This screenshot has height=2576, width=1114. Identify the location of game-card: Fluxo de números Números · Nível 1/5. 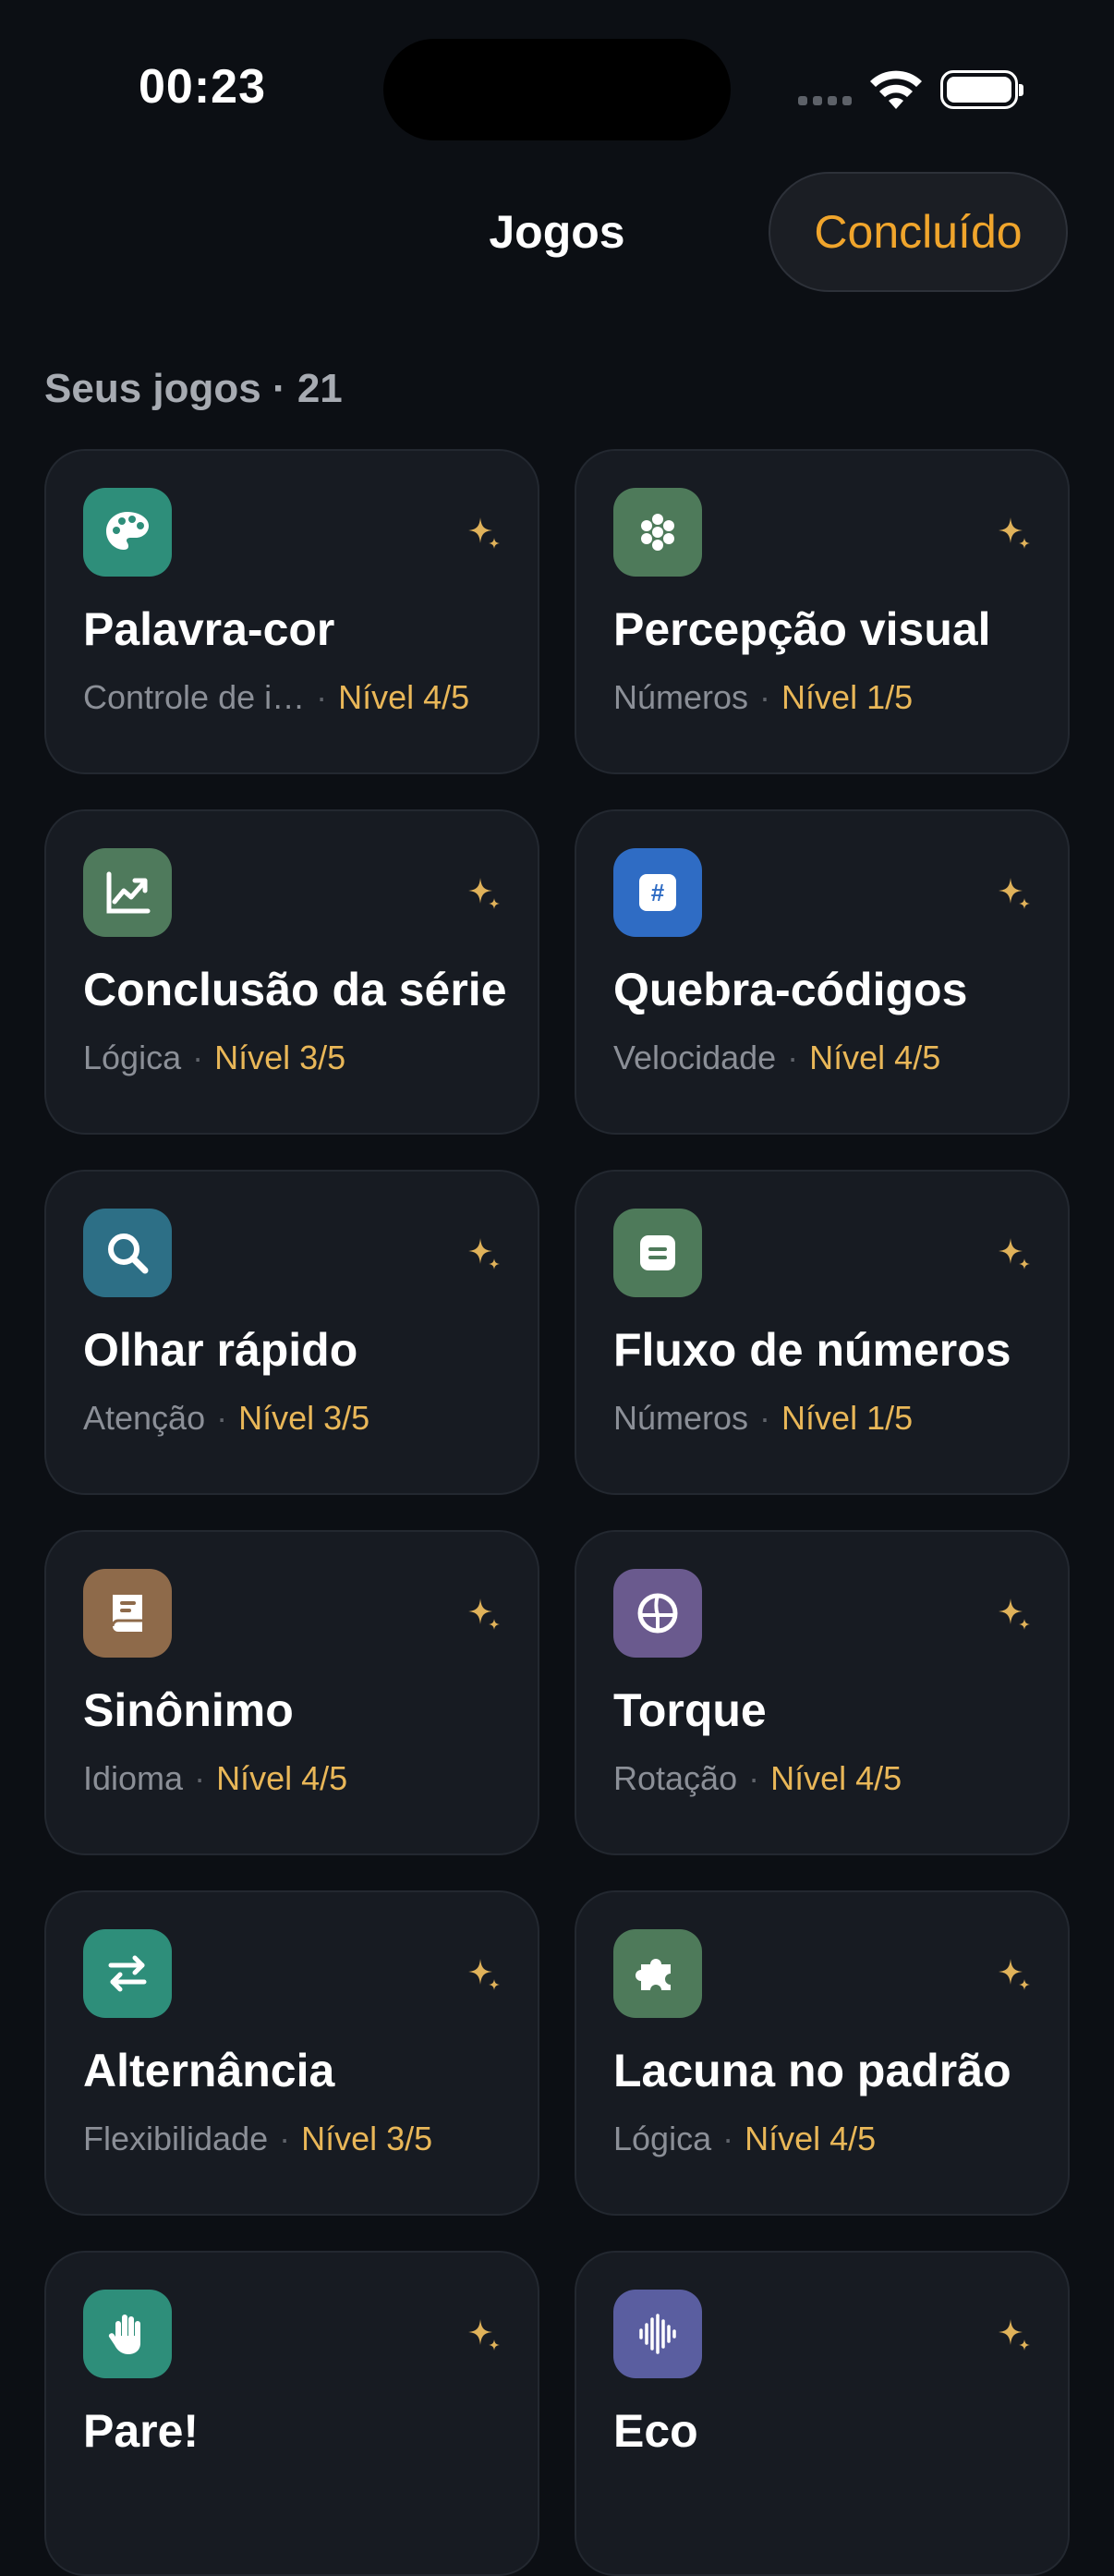
(822, 1332).